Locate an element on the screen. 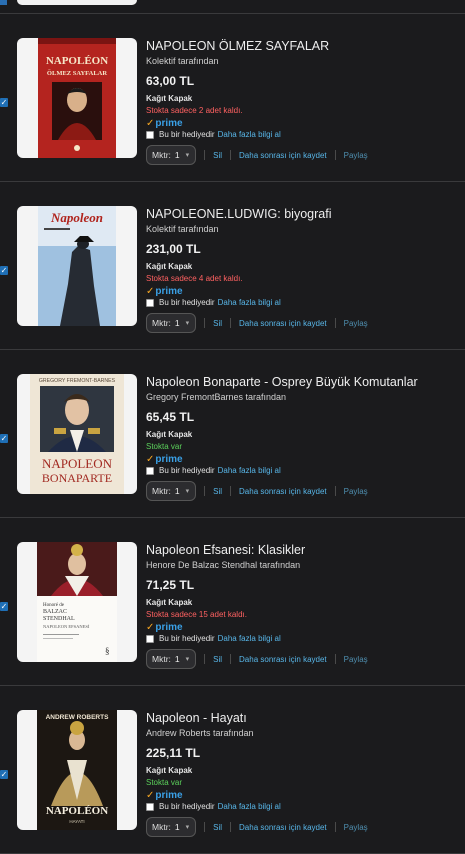 Image resolution: width=465 pixels, height=854 pixels. product-image: Napoleon is located at coordinates (77, 266).